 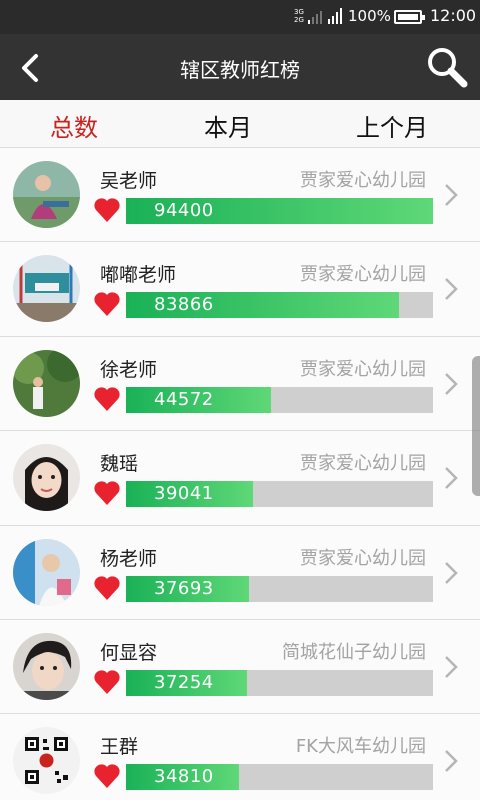 I want to click on score-bar: 37254, so click(x=279, y=682).